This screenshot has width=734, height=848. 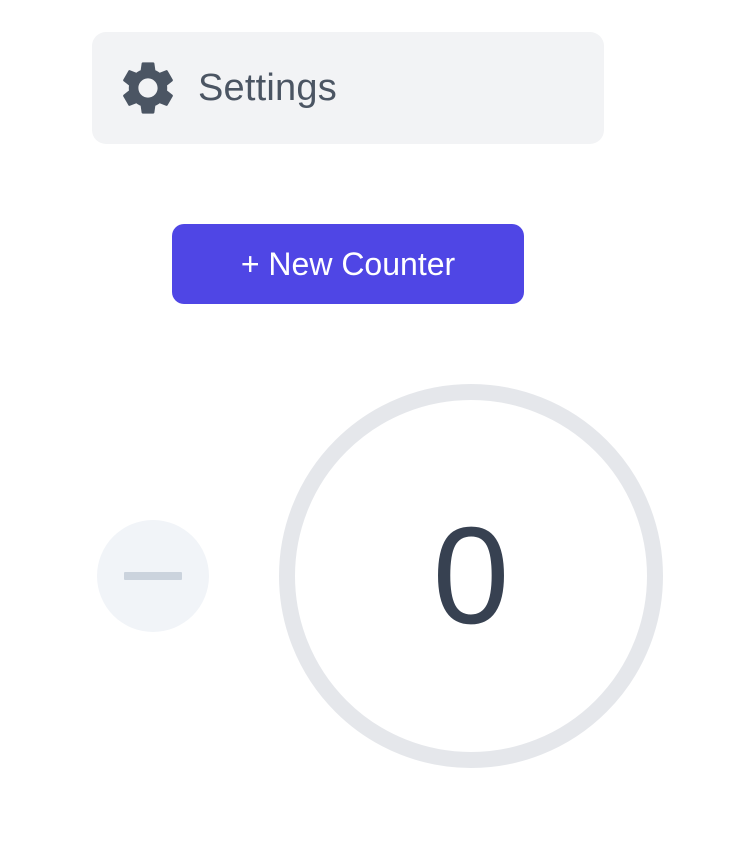 I want to click on minus-icon, so click(x=153, y=576).